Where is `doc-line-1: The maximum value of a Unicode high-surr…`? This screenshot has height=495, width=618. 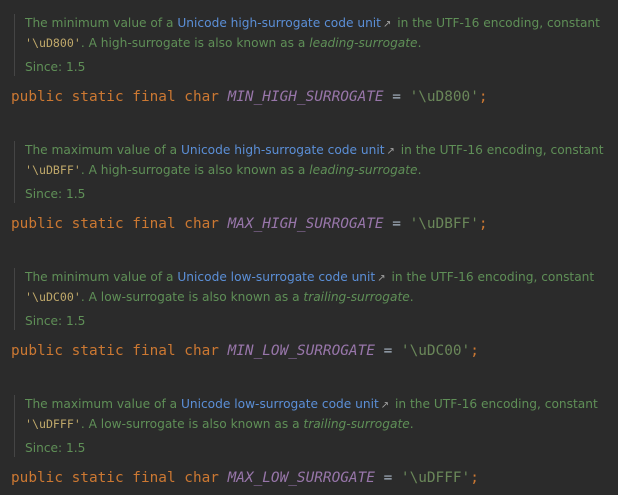
doc-line-1: The maximum value of a Unicode high-surr… is located at coordinates (319, 151).